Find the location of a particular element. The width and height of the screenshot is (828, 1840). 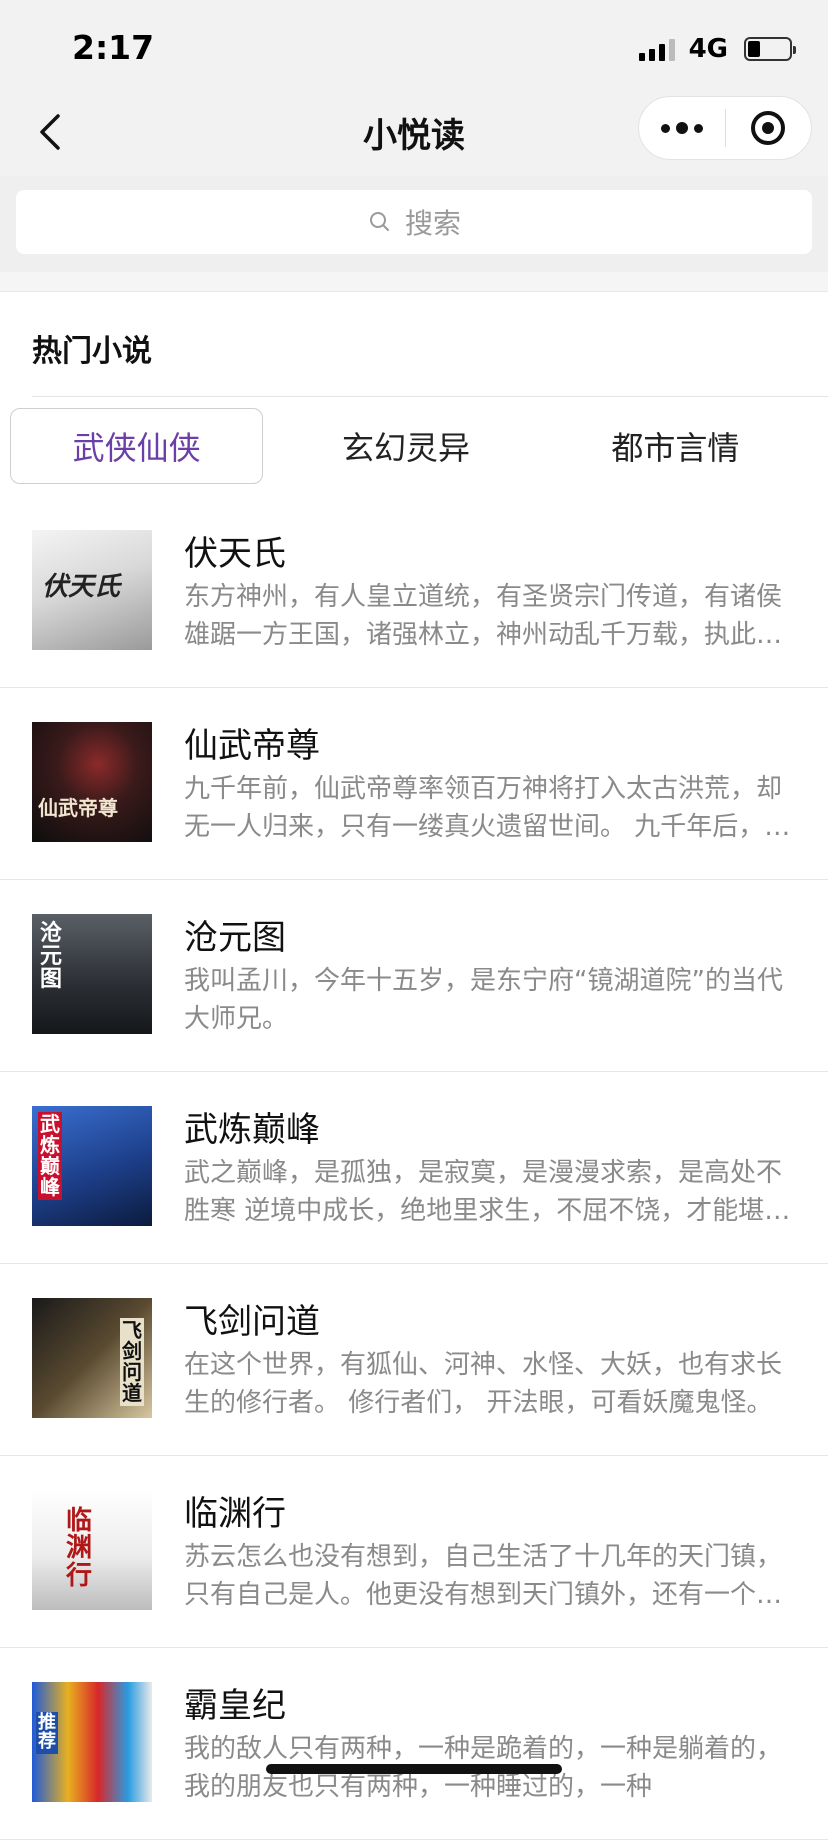

book-item: 沧元图 沧元图 我叫孟川，今年十五岁，是东宁府“镜湖道院”的当代大师兄。 is located at coordinates (414, 976).